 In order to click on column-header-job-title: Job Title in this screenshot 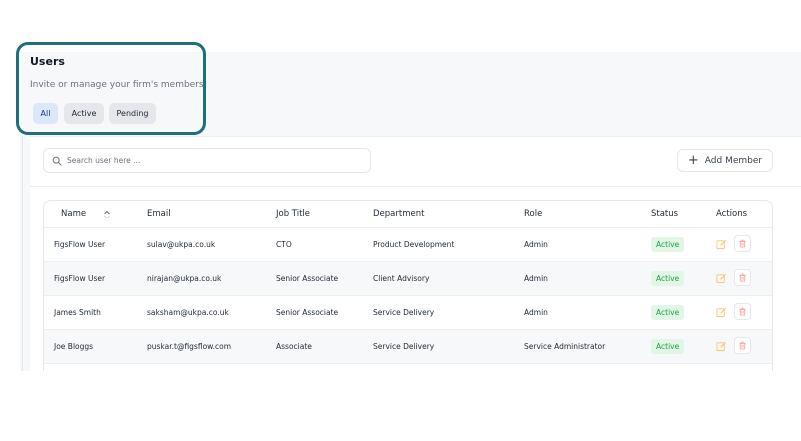, I will do `click(293, 214)`.